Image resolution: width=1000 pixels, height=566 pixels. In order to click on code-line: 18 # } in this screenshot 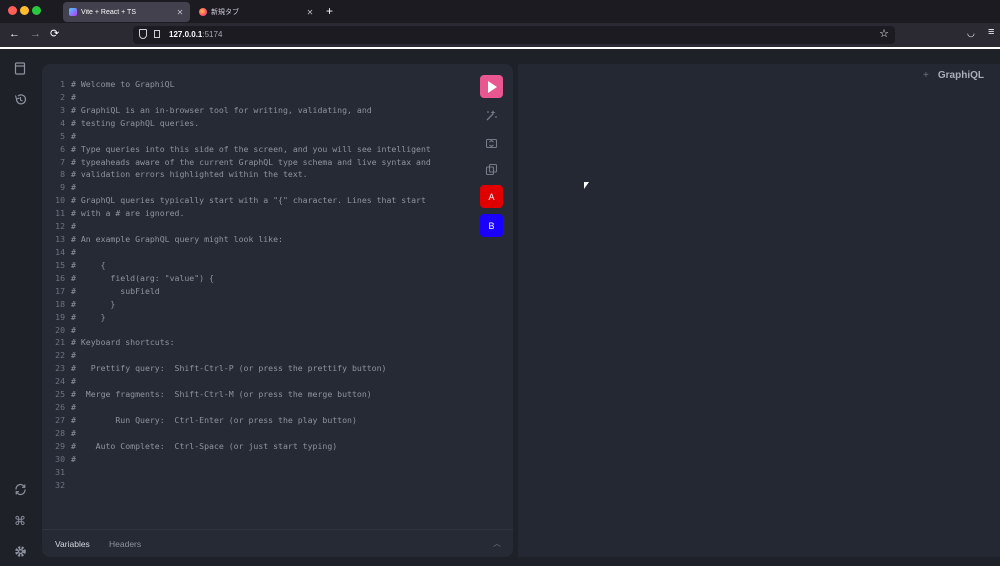, I will do `click(262, 304)`.